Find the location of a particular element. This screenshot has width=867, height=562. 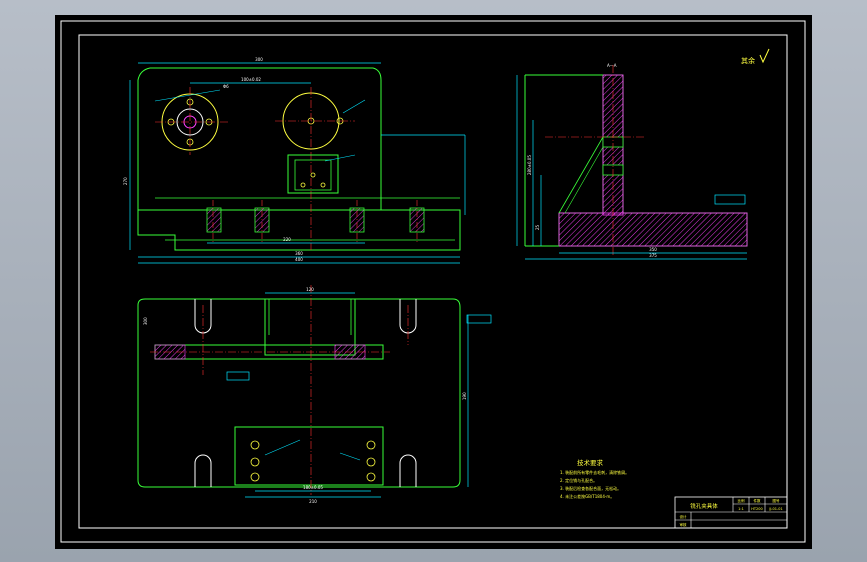

tech-req-item-4: 4. 未注公差按GB/T1804-m。 is located at coordinates (587, 496).